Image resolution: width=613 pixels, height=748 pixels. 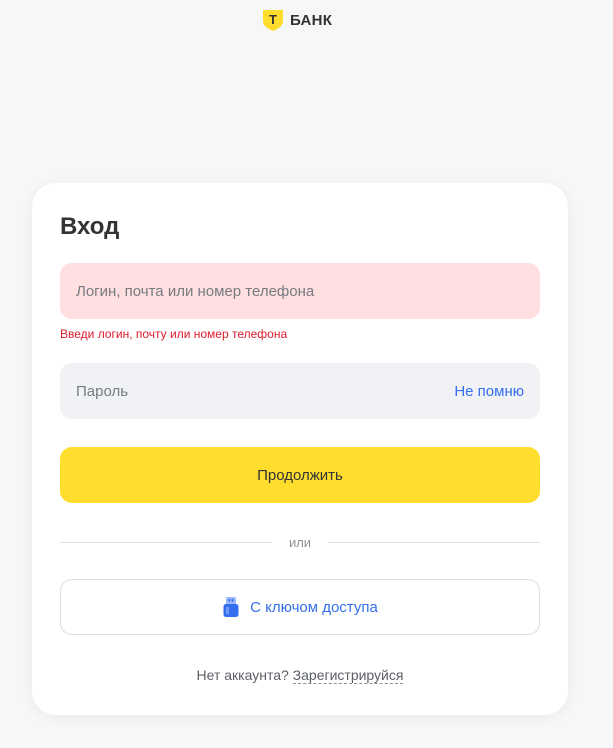 I want to click on register-prompt: Нет аккаунта?, so click(x=242, y=675).